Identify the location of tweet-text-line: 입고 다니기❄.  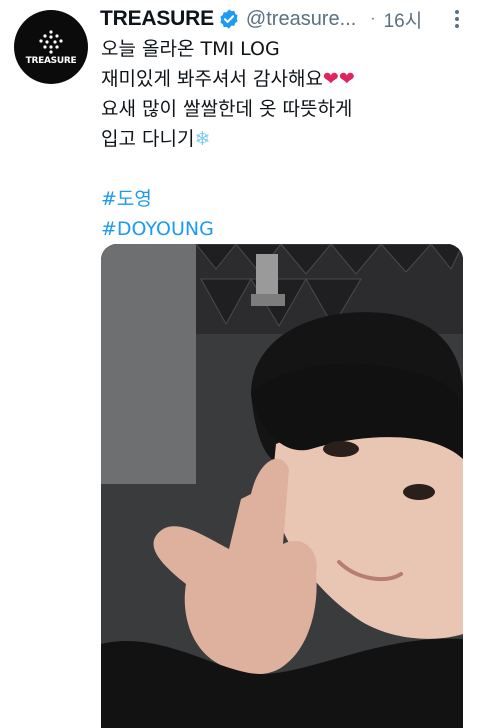
(156, 139).